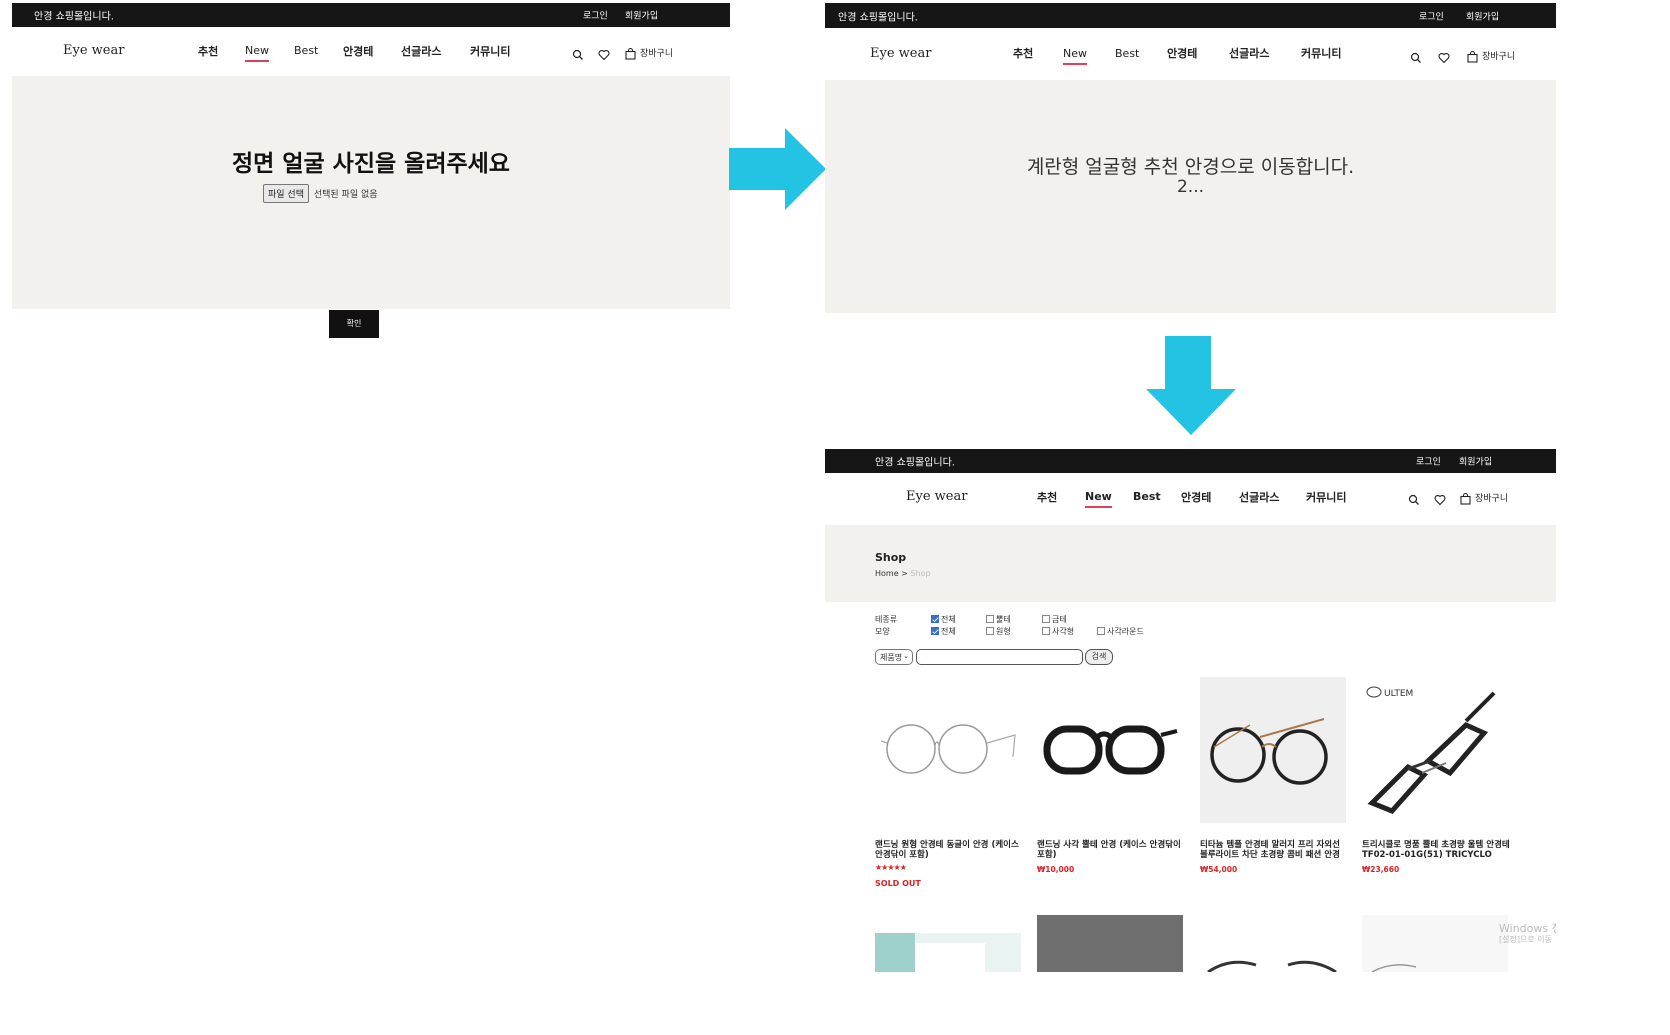 The width and height of the screenshot is (1670, 1035). I want to click on filter-shape-round: 원형, so click(998, 631).